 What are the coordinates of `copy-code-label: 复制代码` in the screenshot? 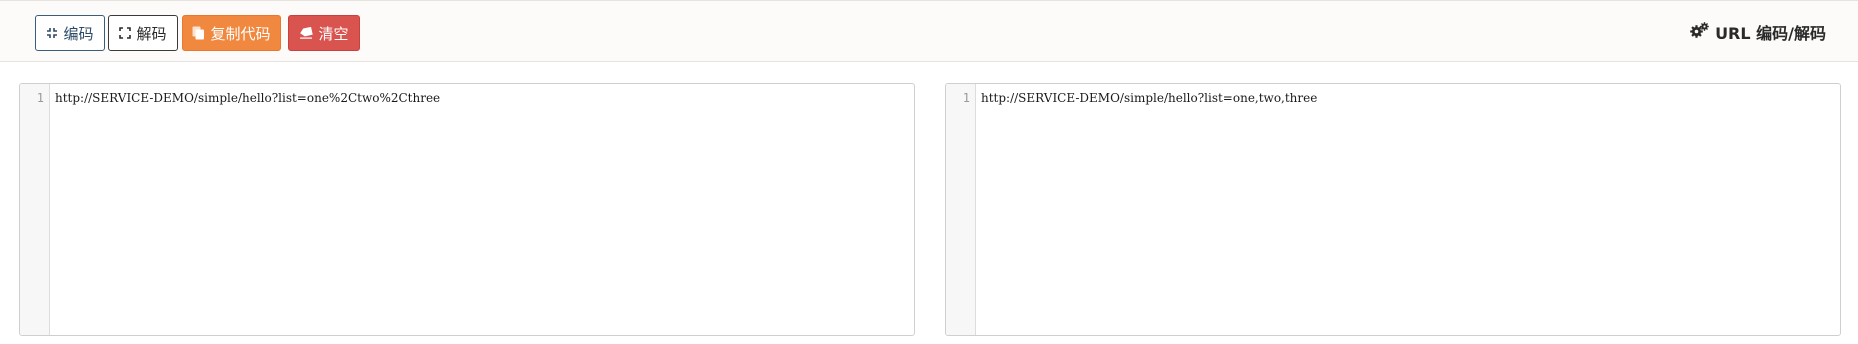 It's located at (240, 33).